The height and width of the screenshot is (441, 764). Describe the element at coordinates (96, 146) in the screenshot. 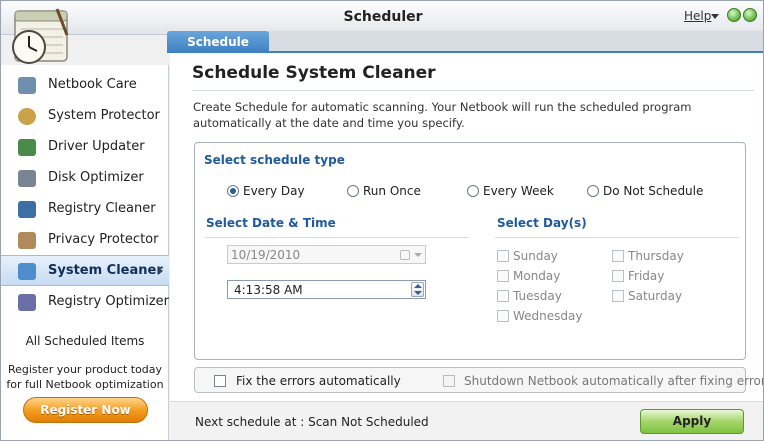

I see `sidebar-item-label: Driver Updater` at that location.